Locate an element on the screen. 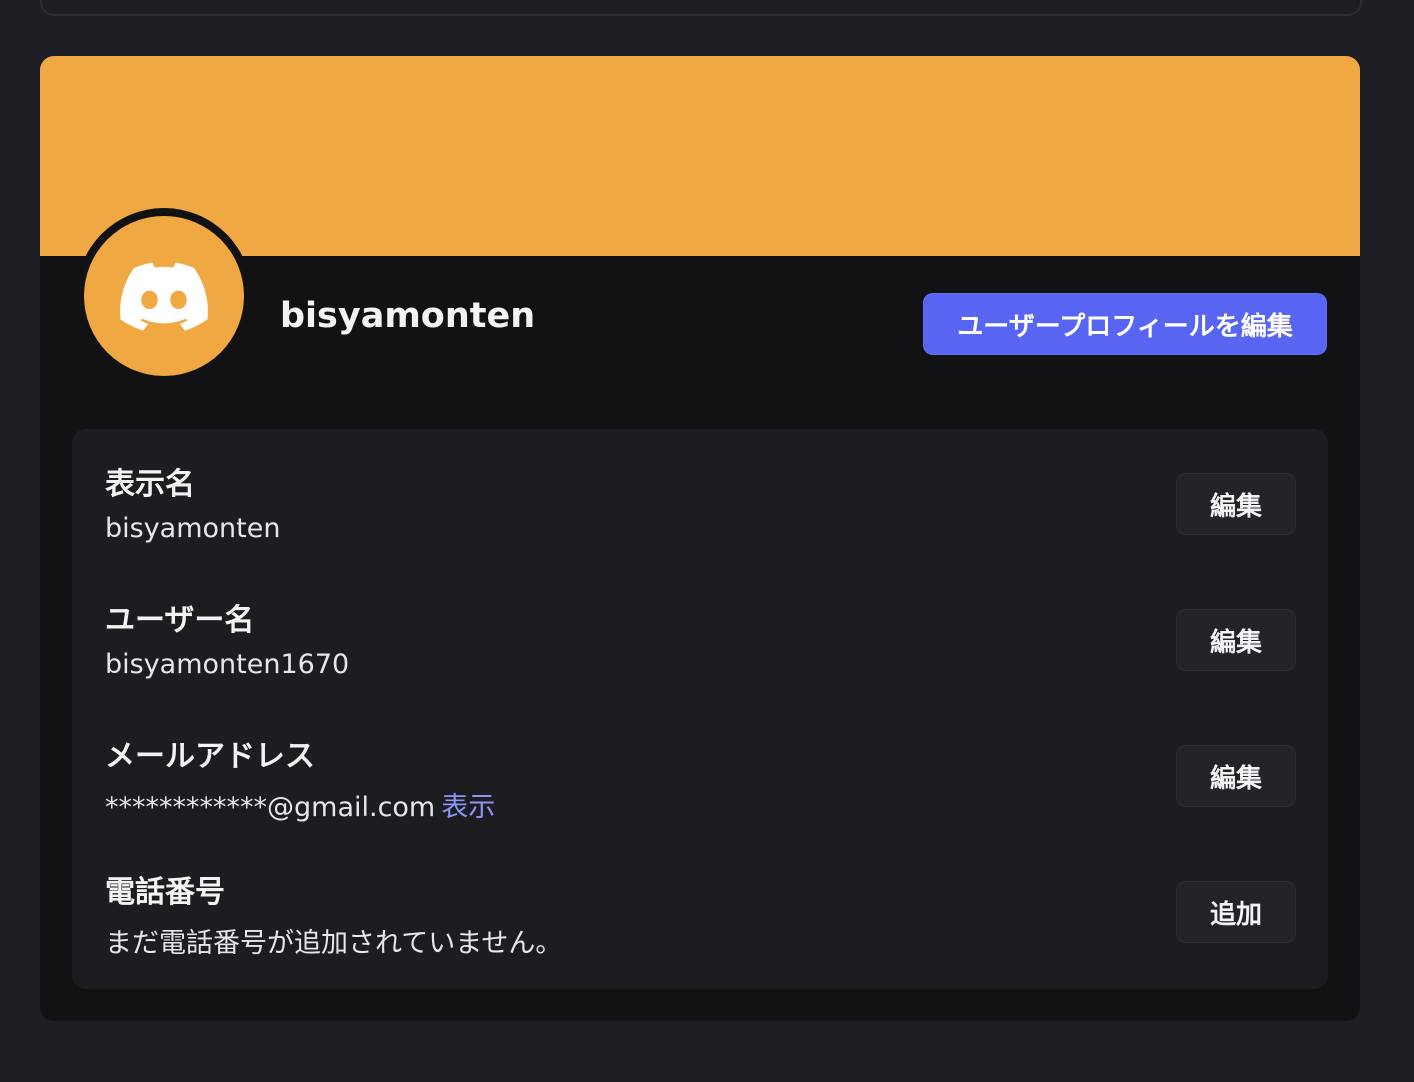  avatar is located at coordinates (164, 296).